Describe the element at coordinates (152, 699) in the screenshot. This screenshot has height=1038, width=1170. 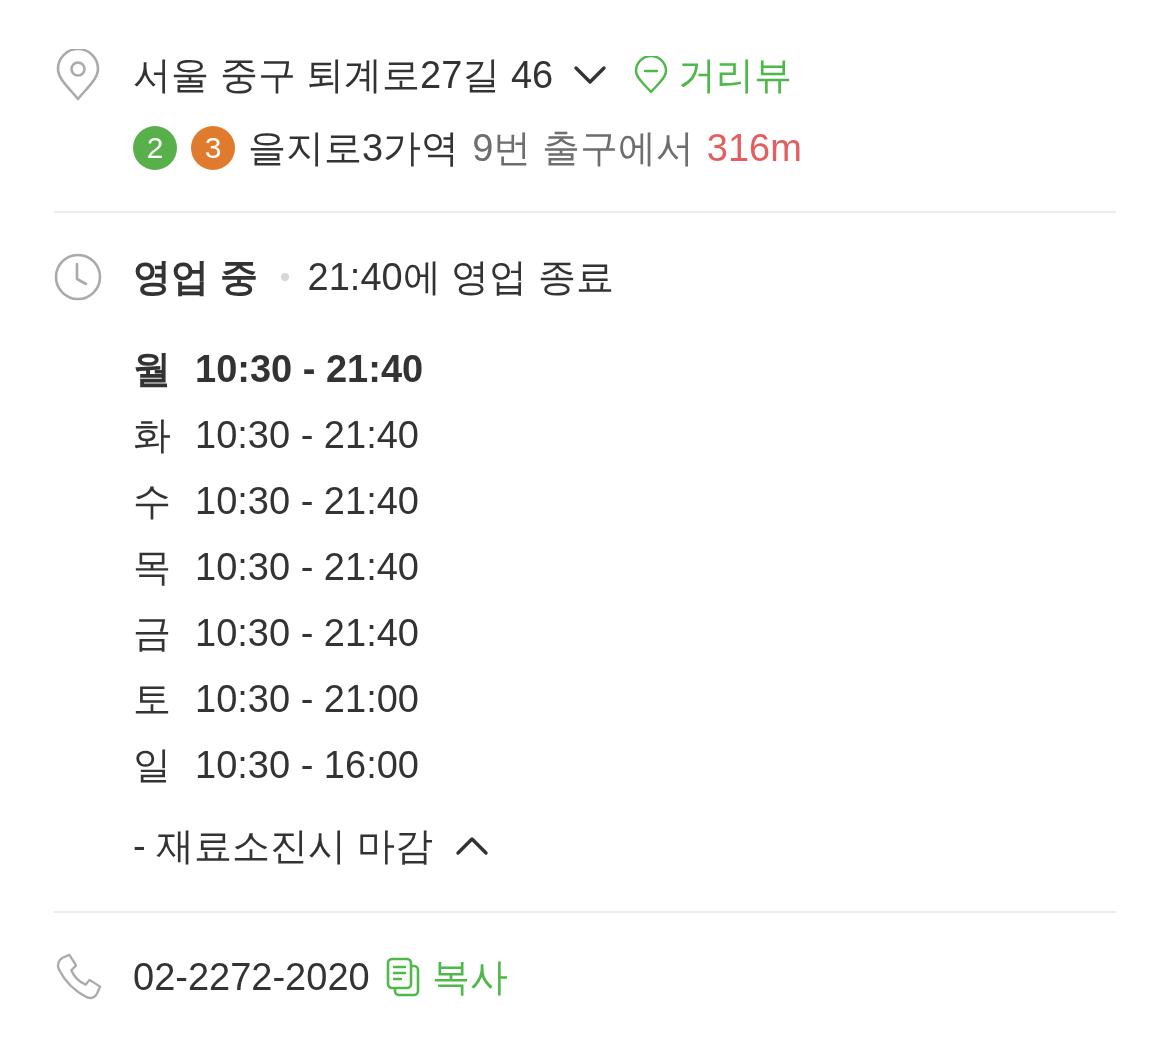
I see `weekday-label: 토` at that location.